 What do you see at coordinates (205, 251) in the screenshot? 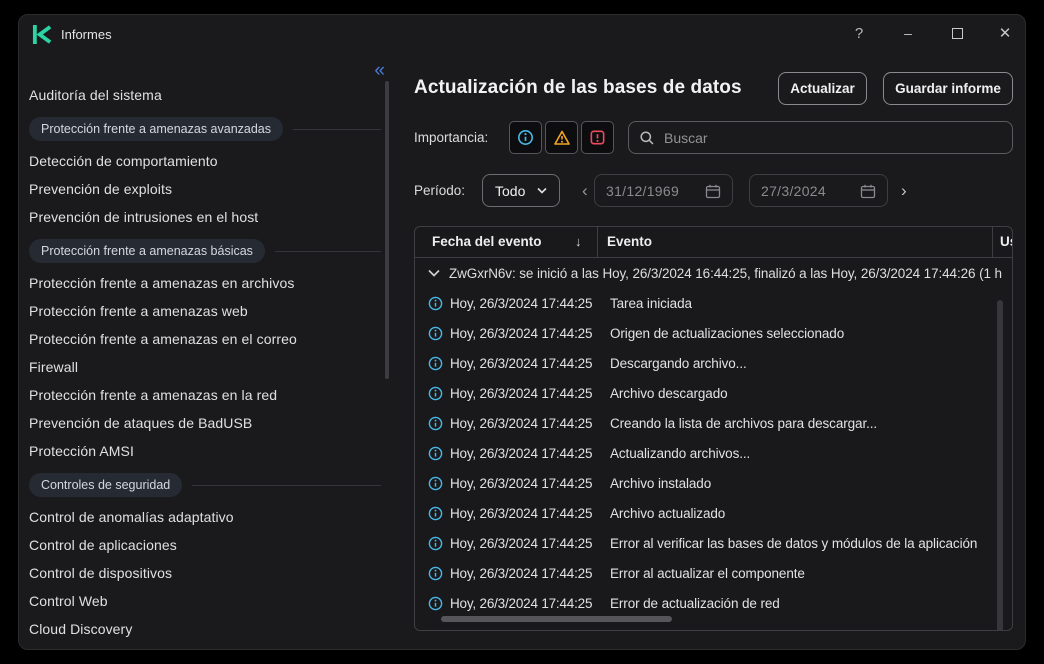
I see `sidebar-section: Protección frente a amenazas básicas` at bounding box center [205, 251].